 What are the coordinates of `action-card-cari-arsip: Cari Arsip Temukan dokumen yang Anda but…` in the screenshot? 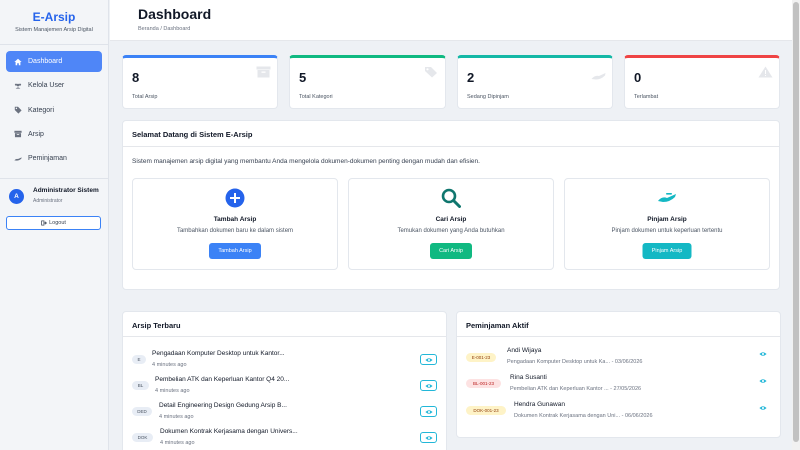 It's located at (451, 224).